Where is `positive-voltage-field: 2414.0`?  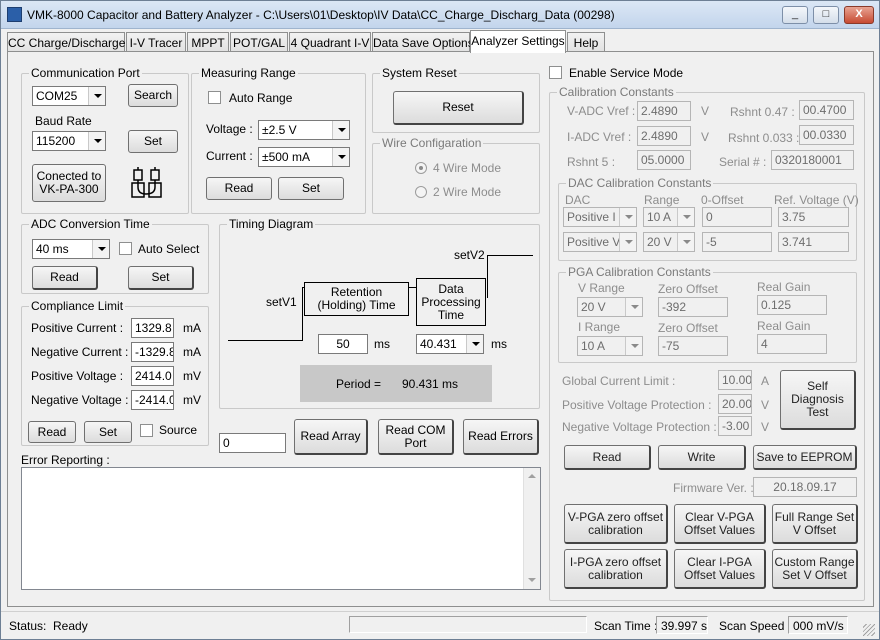 positive-voltage-field: 2414.0 is located at coordinates (152, 376).